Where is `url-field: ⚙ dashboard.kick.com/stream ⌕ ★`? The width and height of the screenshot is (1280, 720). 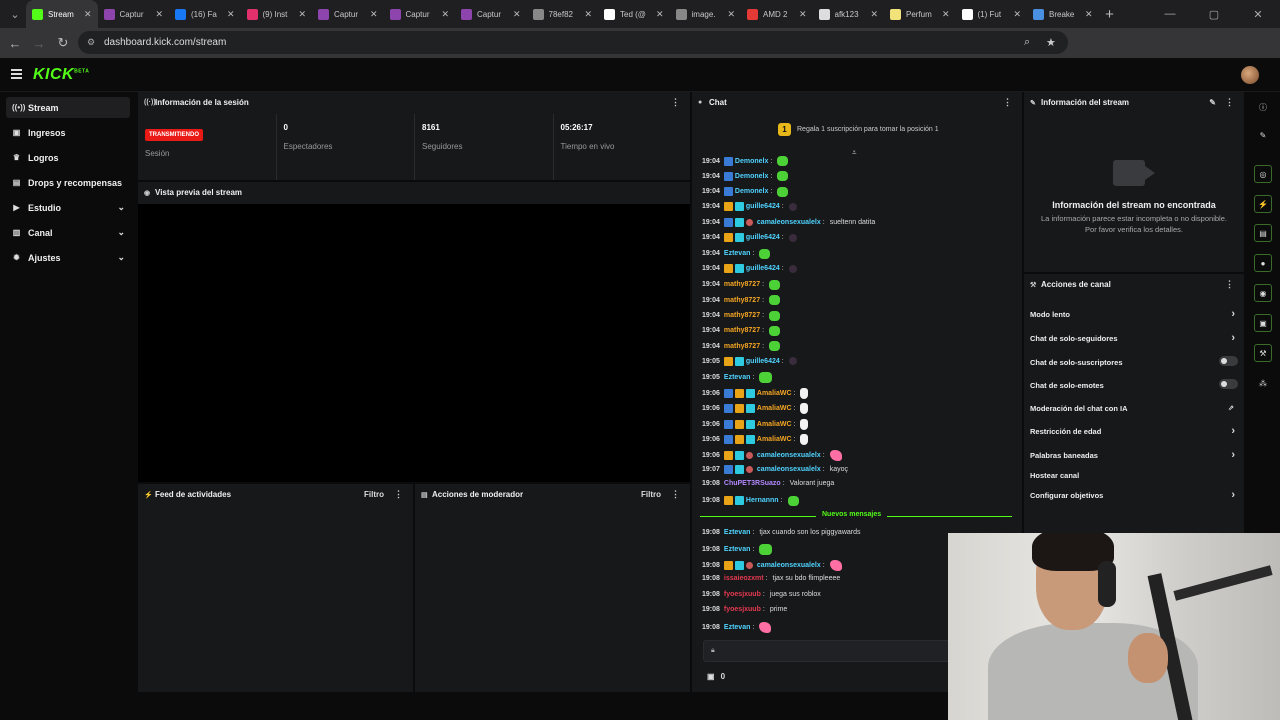
url-field: ⚙ dashboard.kick.com/stream ⌕ ★ is located at coordinates (573, 42).